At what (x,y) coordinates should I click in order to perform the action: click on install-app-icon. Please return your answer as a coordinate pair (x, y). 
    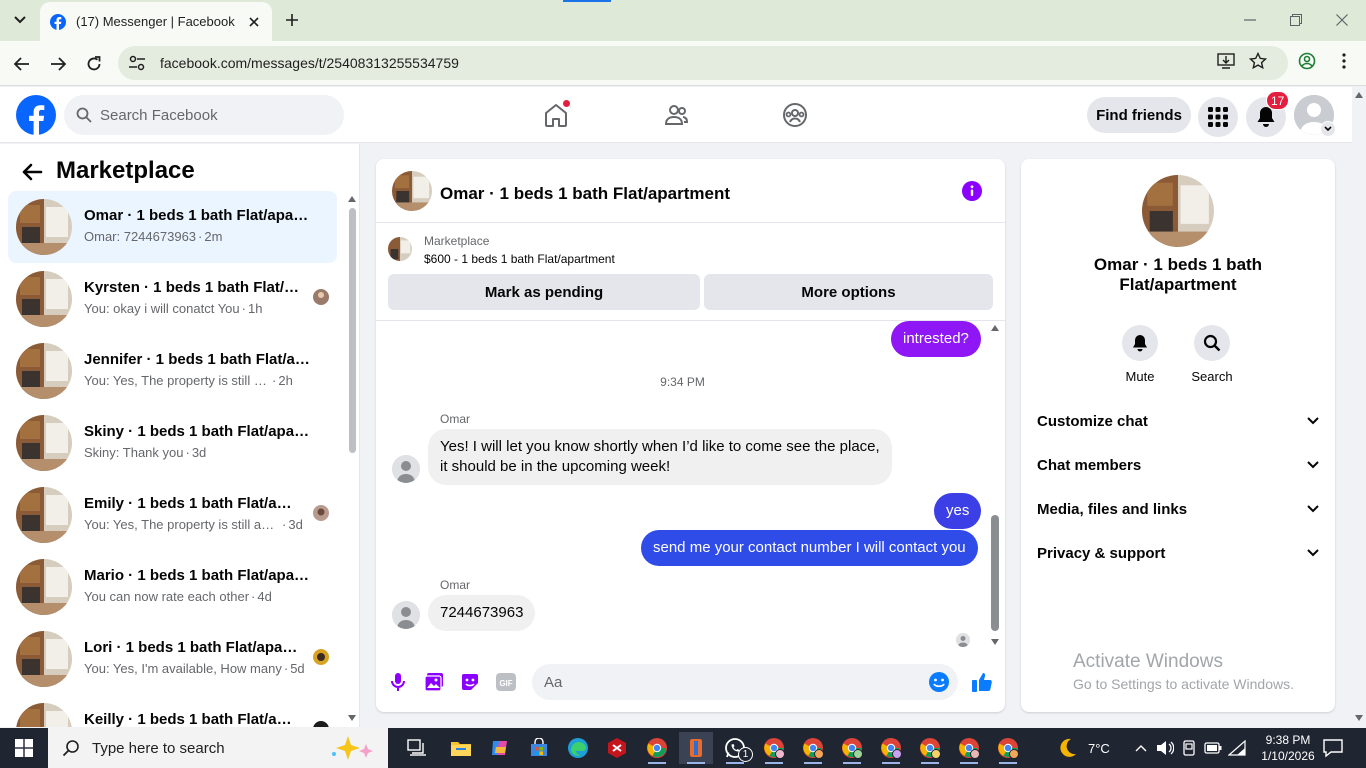
    Looking at the image, I should click on (1226, 61).